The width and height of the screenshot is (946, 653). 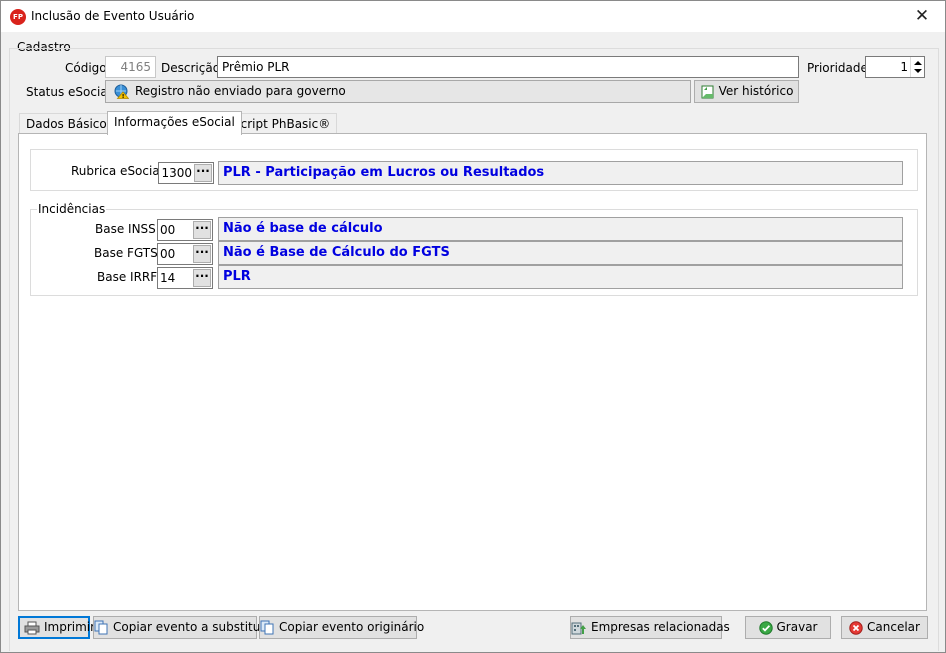 I want to click on imprimir-button: Imprimir, so click(x=56, y=627).